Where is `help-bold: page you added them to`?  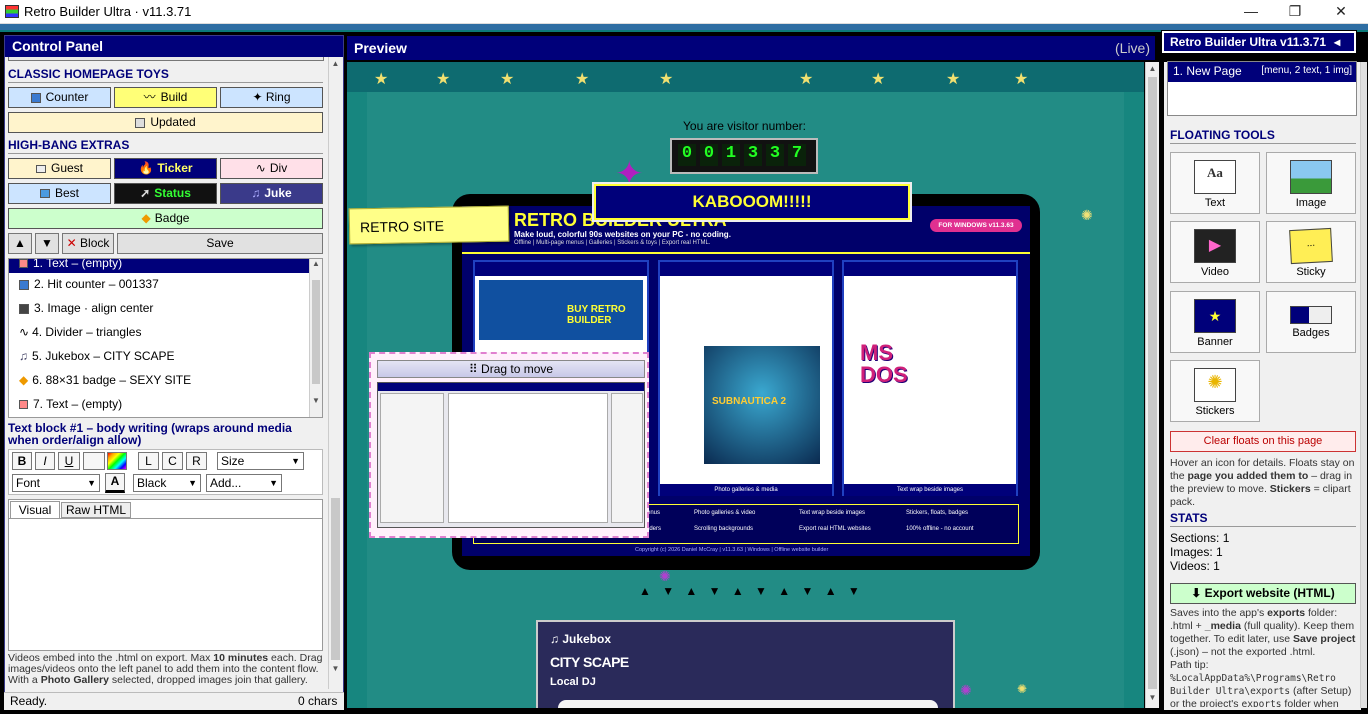
help-bold: page you added them to is located at coordinates (1248, 476).